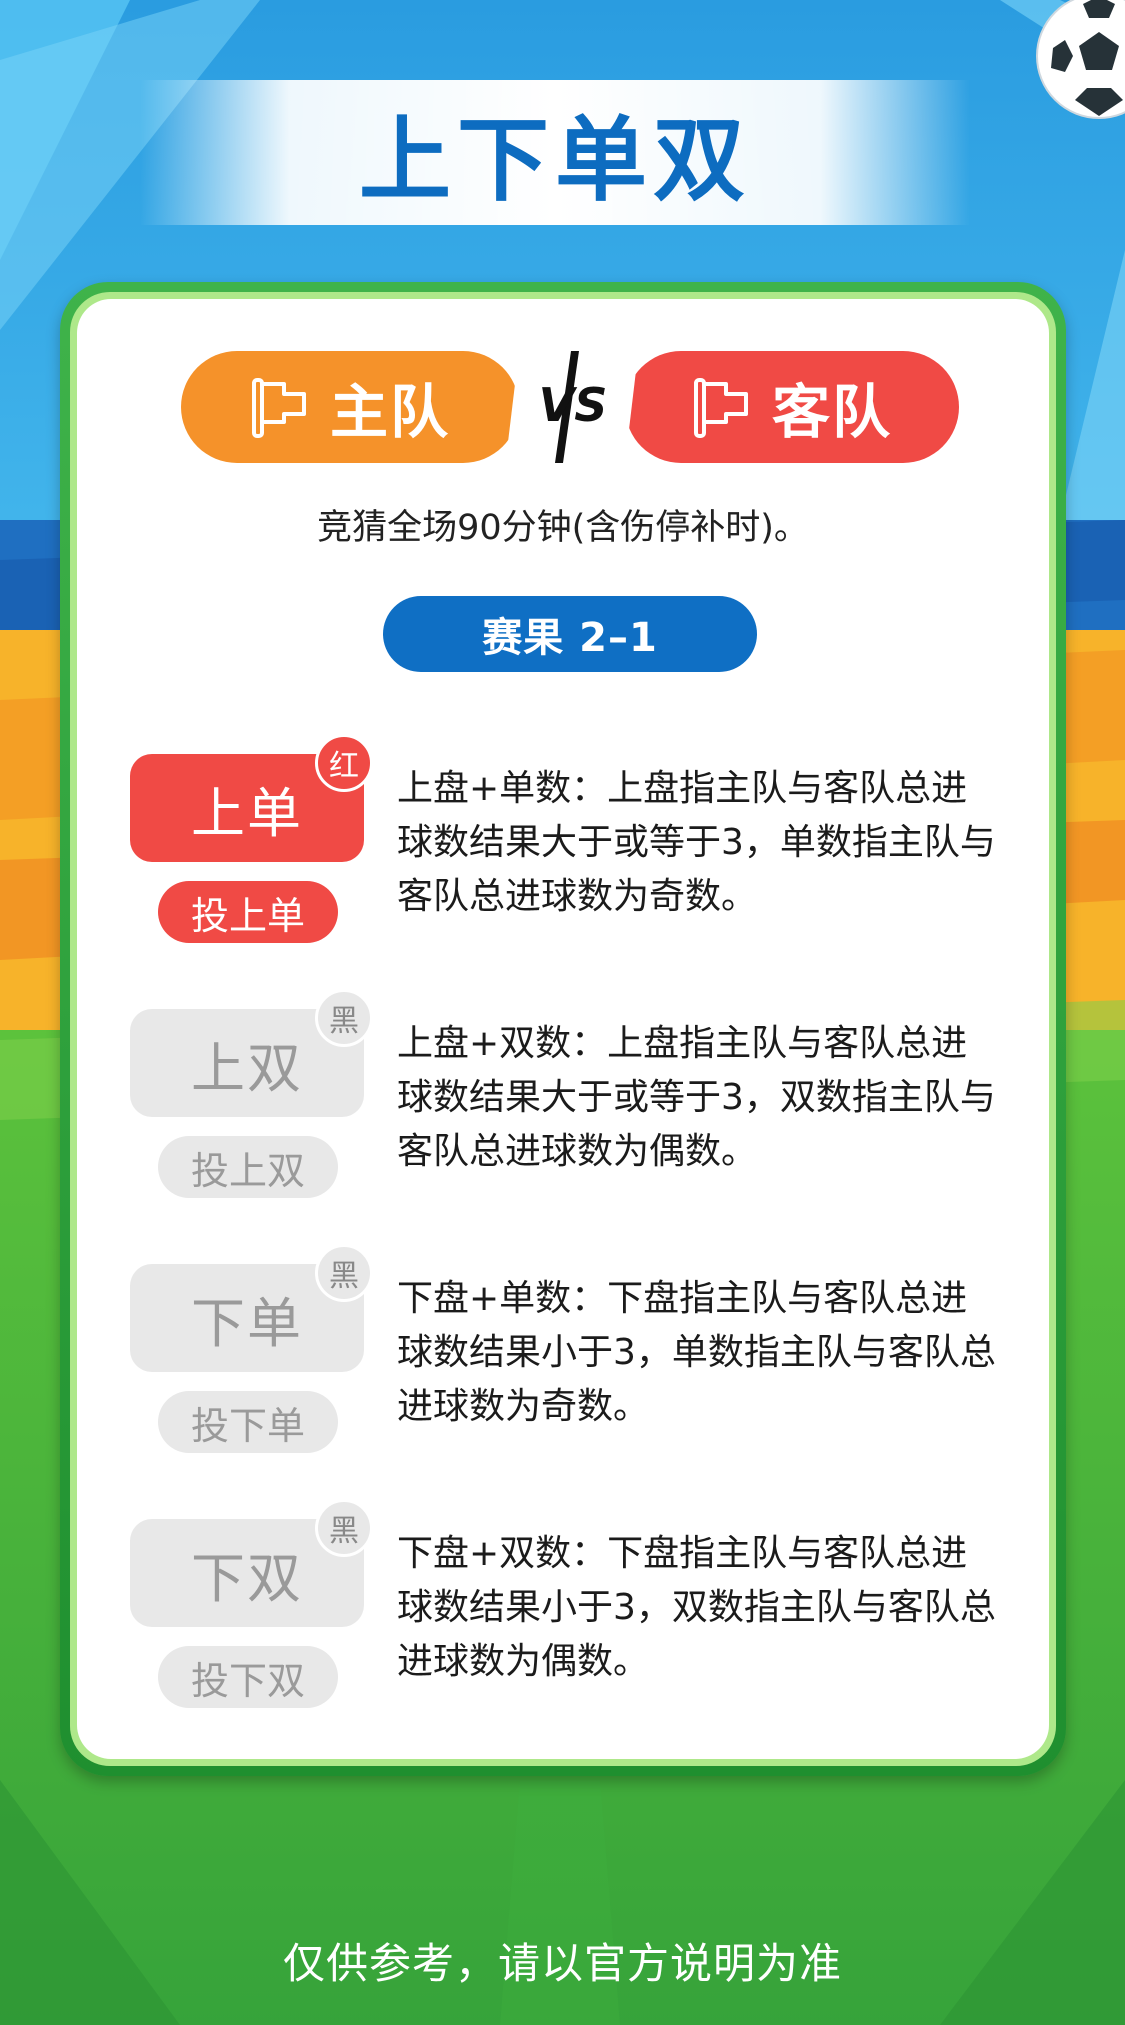 Image resolution: width=1125 pixels, height=2025 pixels. I want to click on option-description: 下盘+双数：下盘指主队与客队总进球数结果小于3，双数指主队与客队总进球数为偶数。, so click(696, 1607).